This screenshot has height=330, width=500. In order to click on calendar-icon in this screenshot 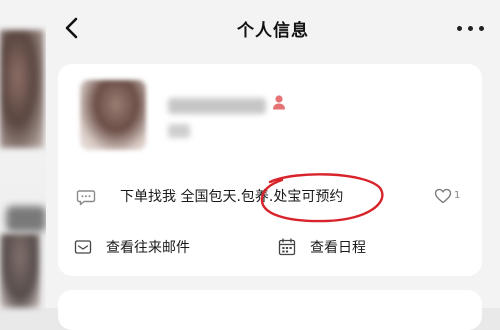, I will do `click(287, 247)`.